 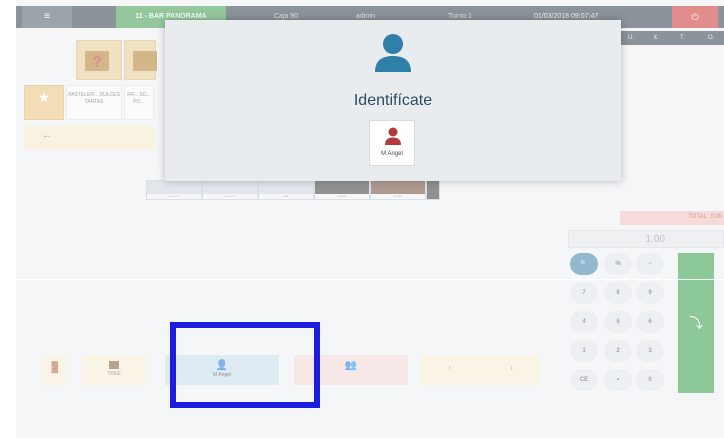 I want to click on dialog-title: Identifícate, so click(x=393, y=100).